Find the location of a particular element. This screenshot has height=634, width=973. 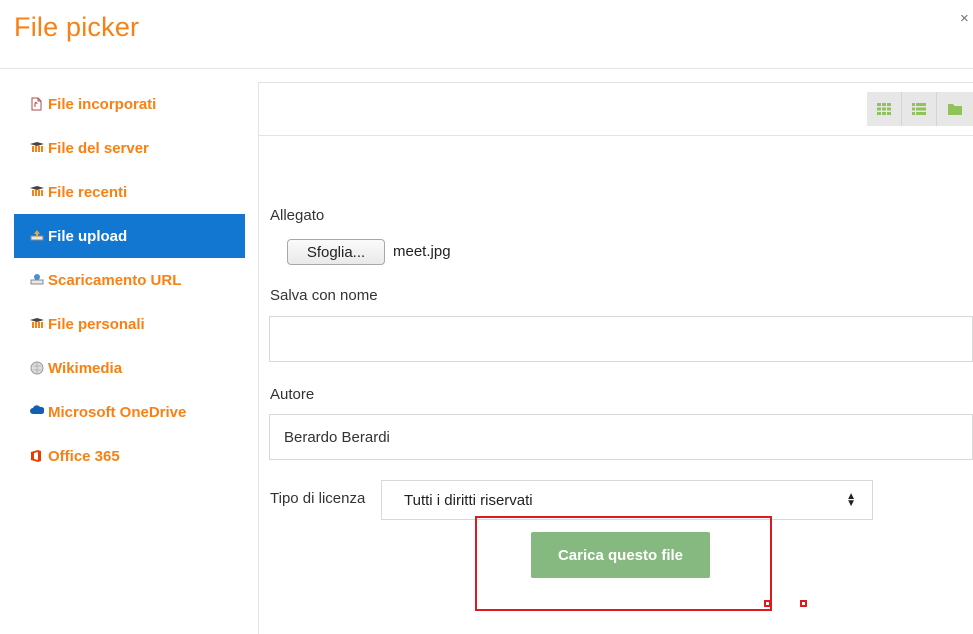

url-download-icon is located at coordinates (37, 280).